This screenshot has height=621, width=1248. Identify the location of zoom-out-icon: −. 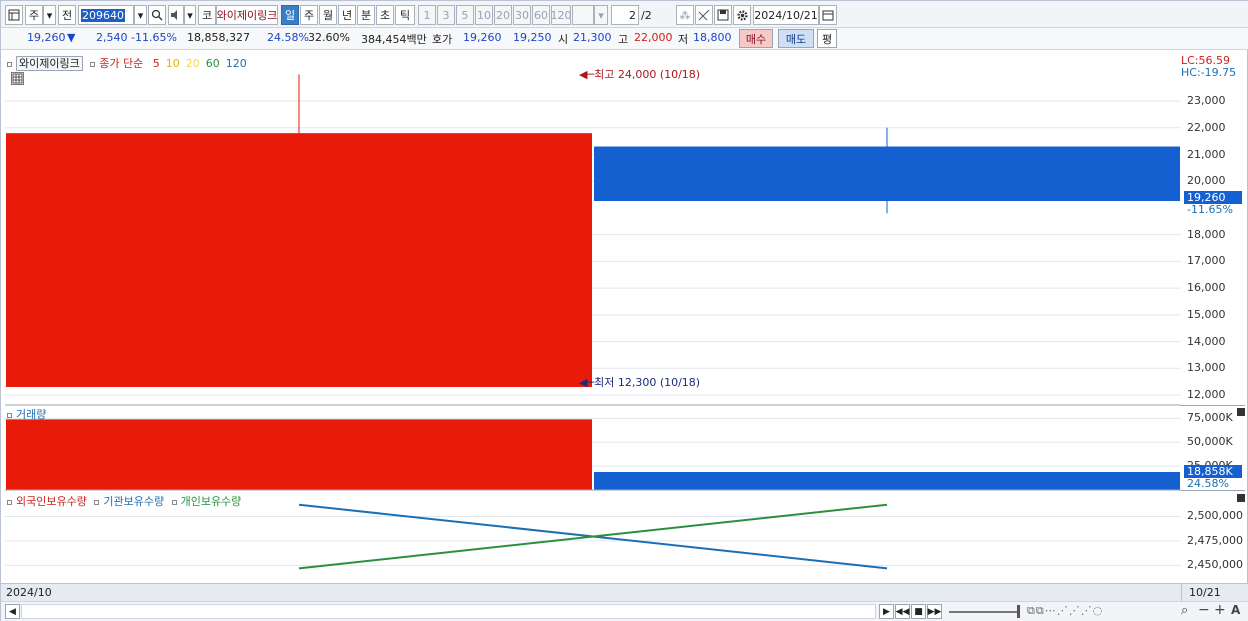
(1204, 610).